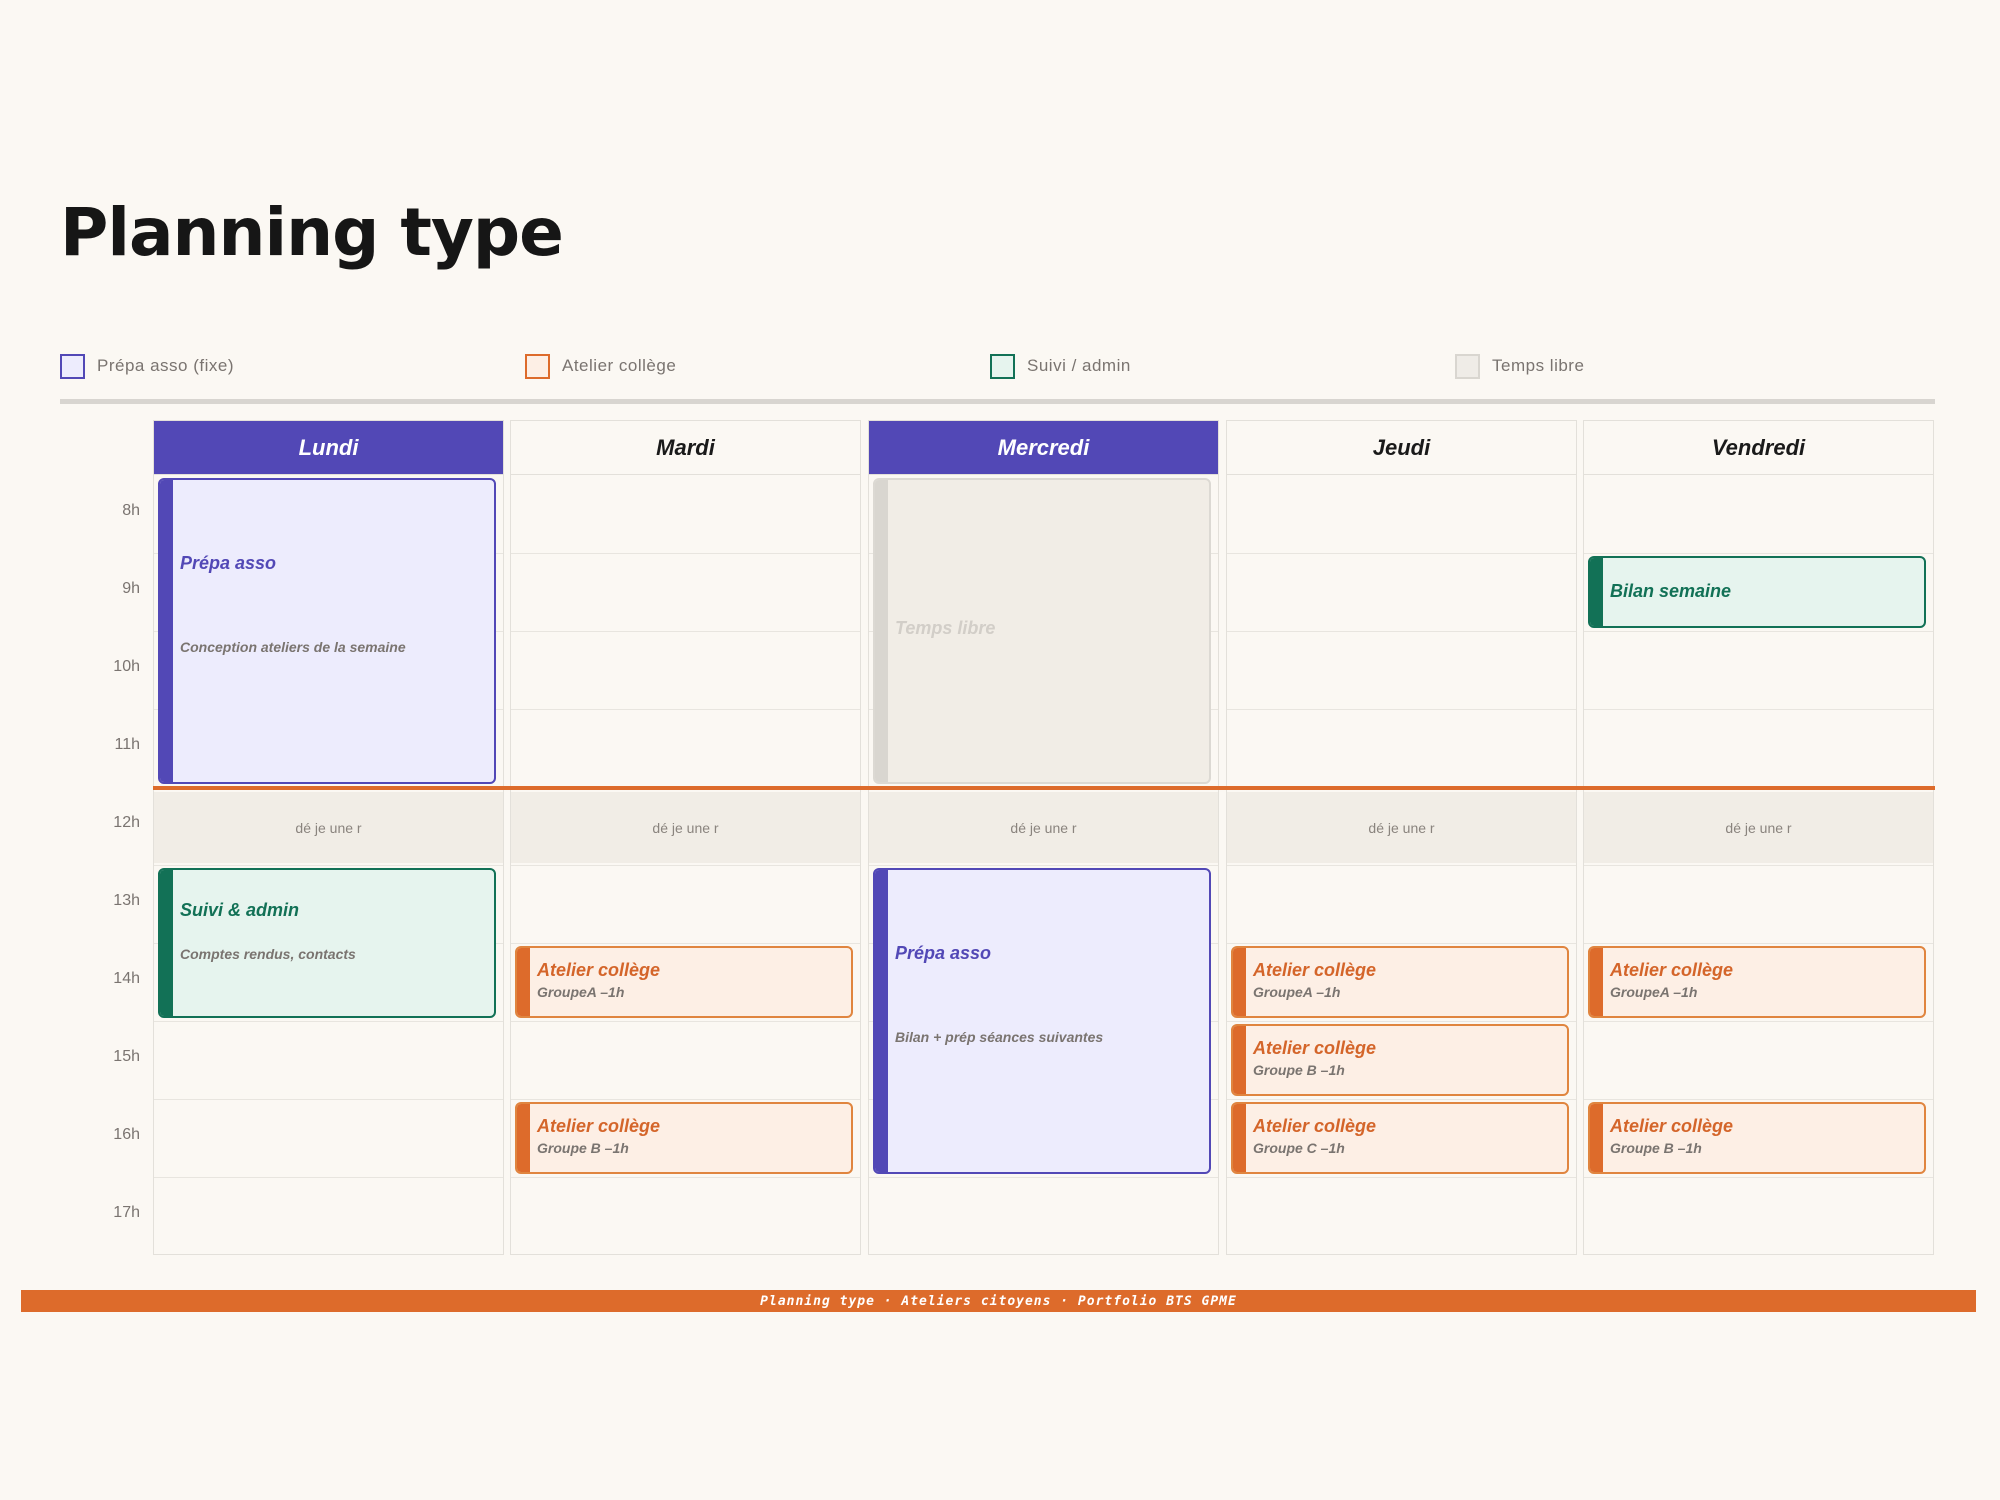 Image resolution: width=2000 pixels, height=1500 pixels. What do you see at coordinates (1757, 592) in the screenshot?
I see `event-suivi: Bilan semaine` at bounding box center [1757, 592].